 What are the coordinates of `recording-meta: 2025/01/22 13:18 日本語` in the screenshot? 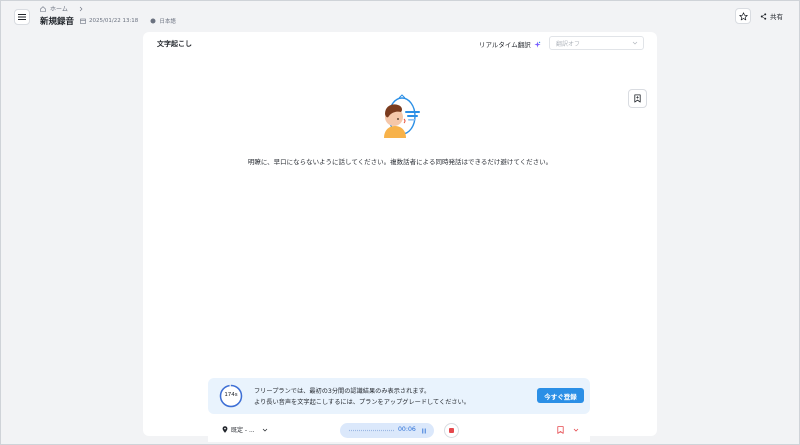 It's located at (128, 21).